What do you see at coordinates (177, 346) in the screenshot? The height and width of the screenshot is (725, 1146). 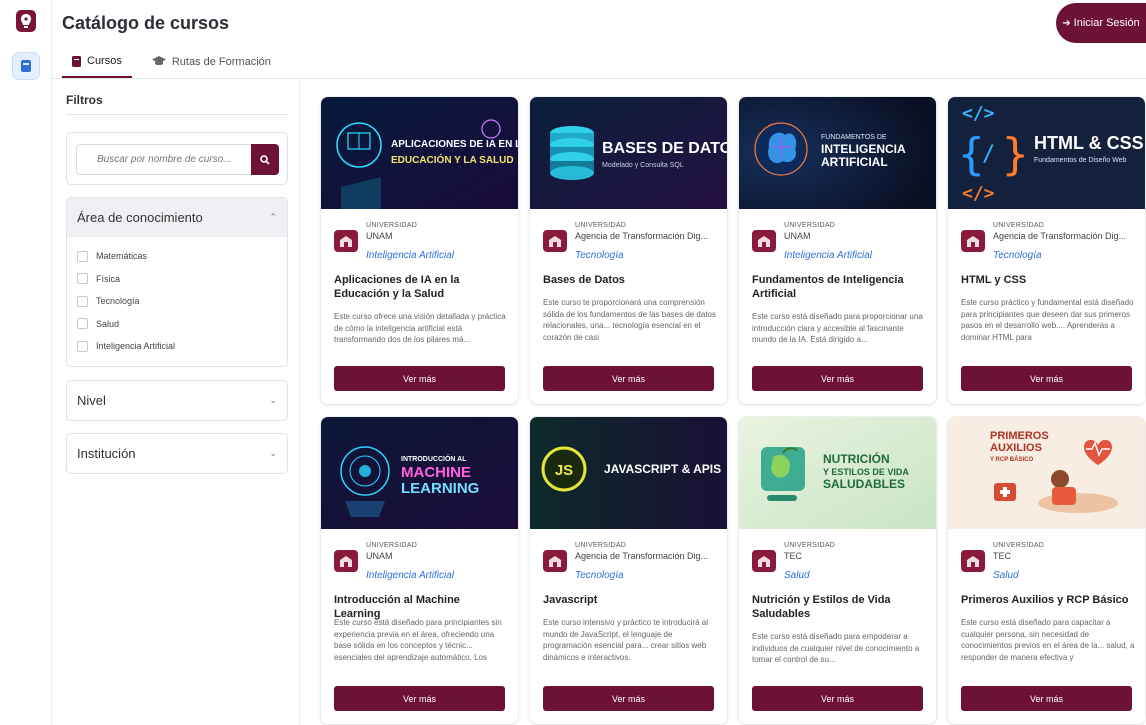 I see `filter-option-inteligencia-artificial: Inteligencia Artificial` at bounding box center [177, 346].